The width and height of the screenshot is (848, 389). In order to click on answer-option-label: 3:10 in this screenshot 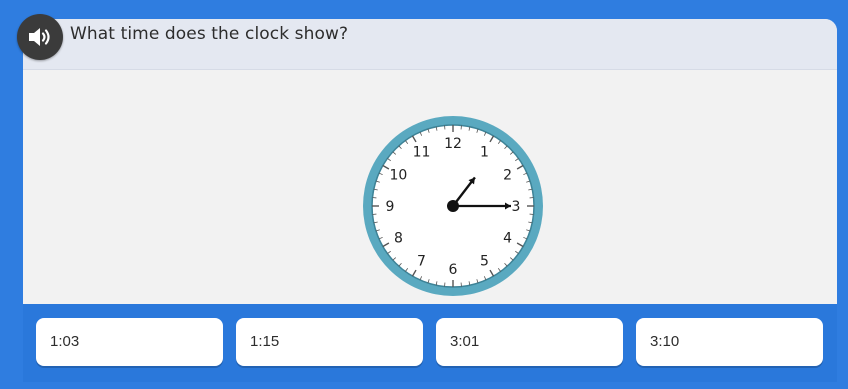, I will do `click(665, 341)`.